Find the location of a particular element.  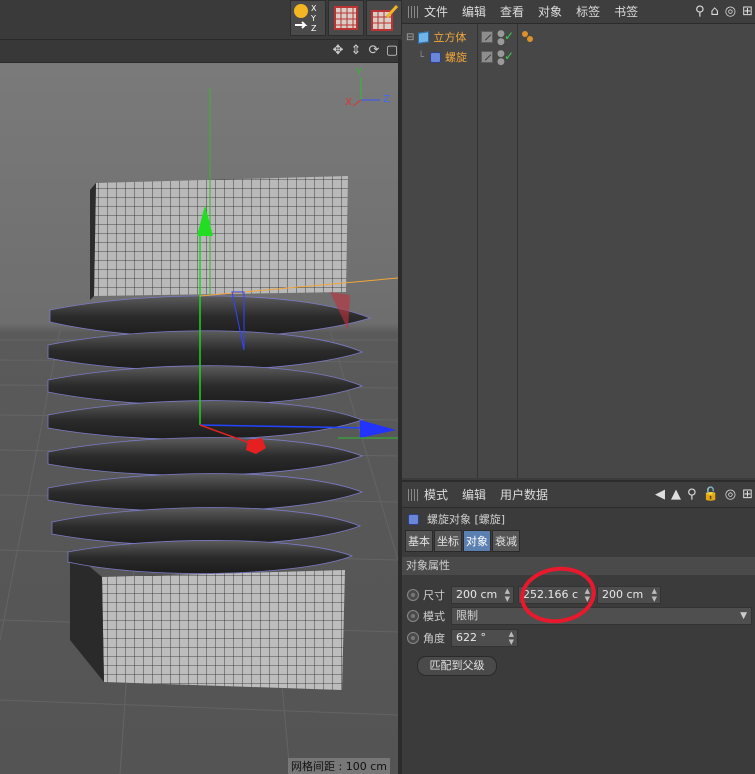

viewport-header: ✥ ⇕ ⟳ ▢ is located at coordinates (200, 51).